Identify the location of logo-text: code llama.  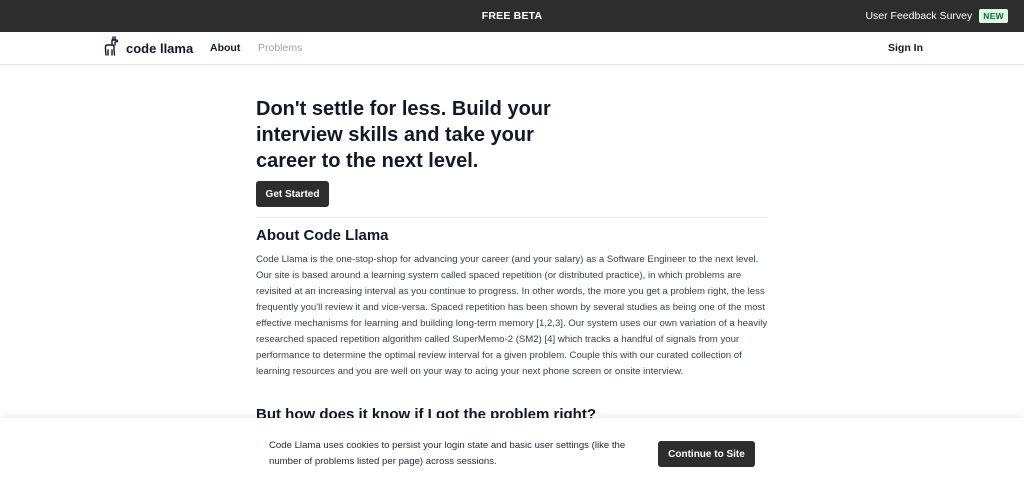
(160, 48).